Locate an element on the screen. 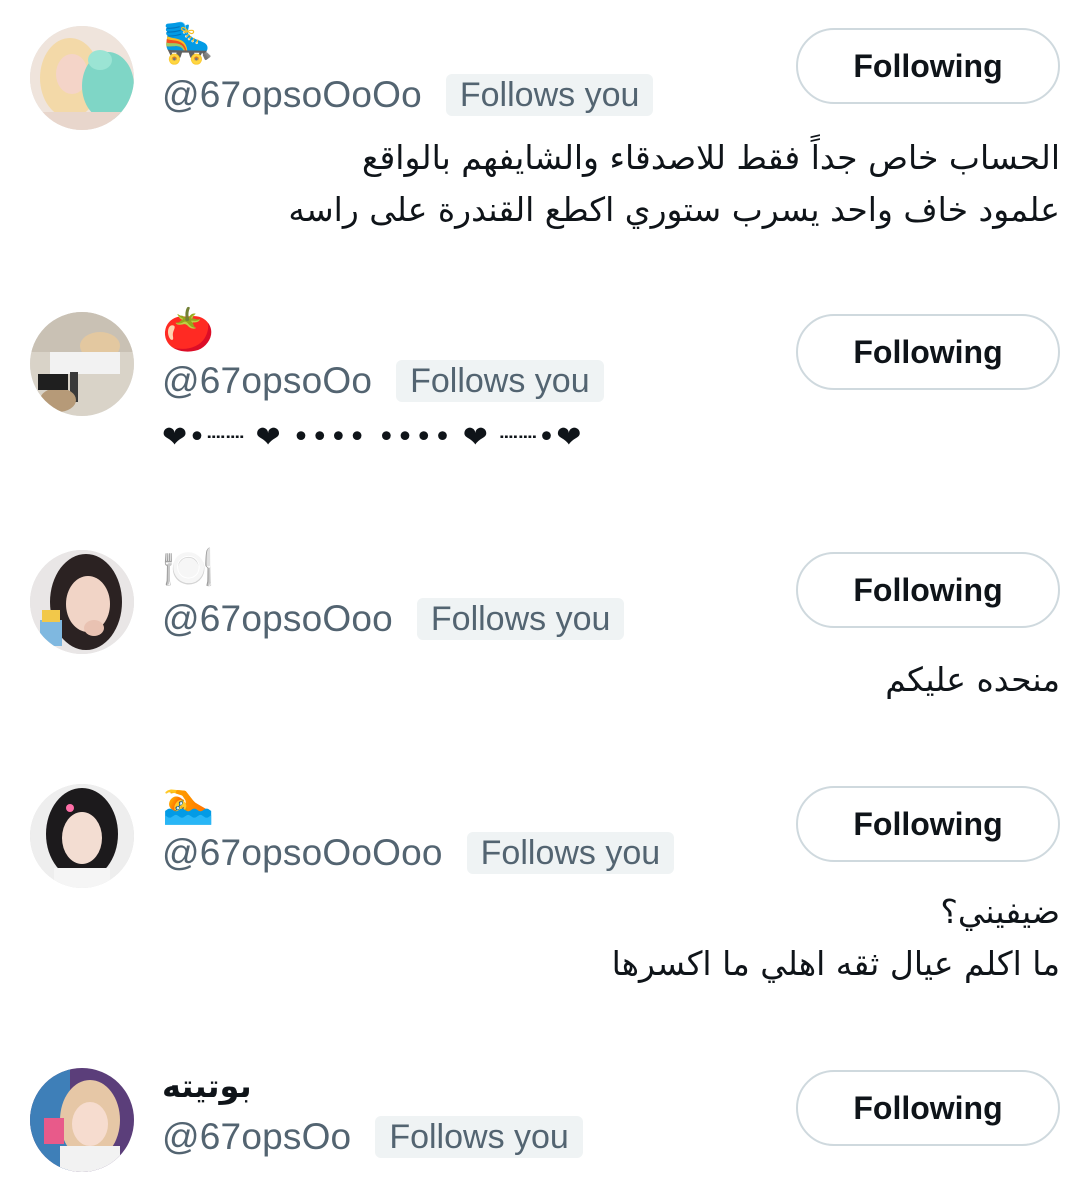 This screenshot has width=1086, height=1200. swimmer-icon: 🏊 is located at coordinates (188, 801).